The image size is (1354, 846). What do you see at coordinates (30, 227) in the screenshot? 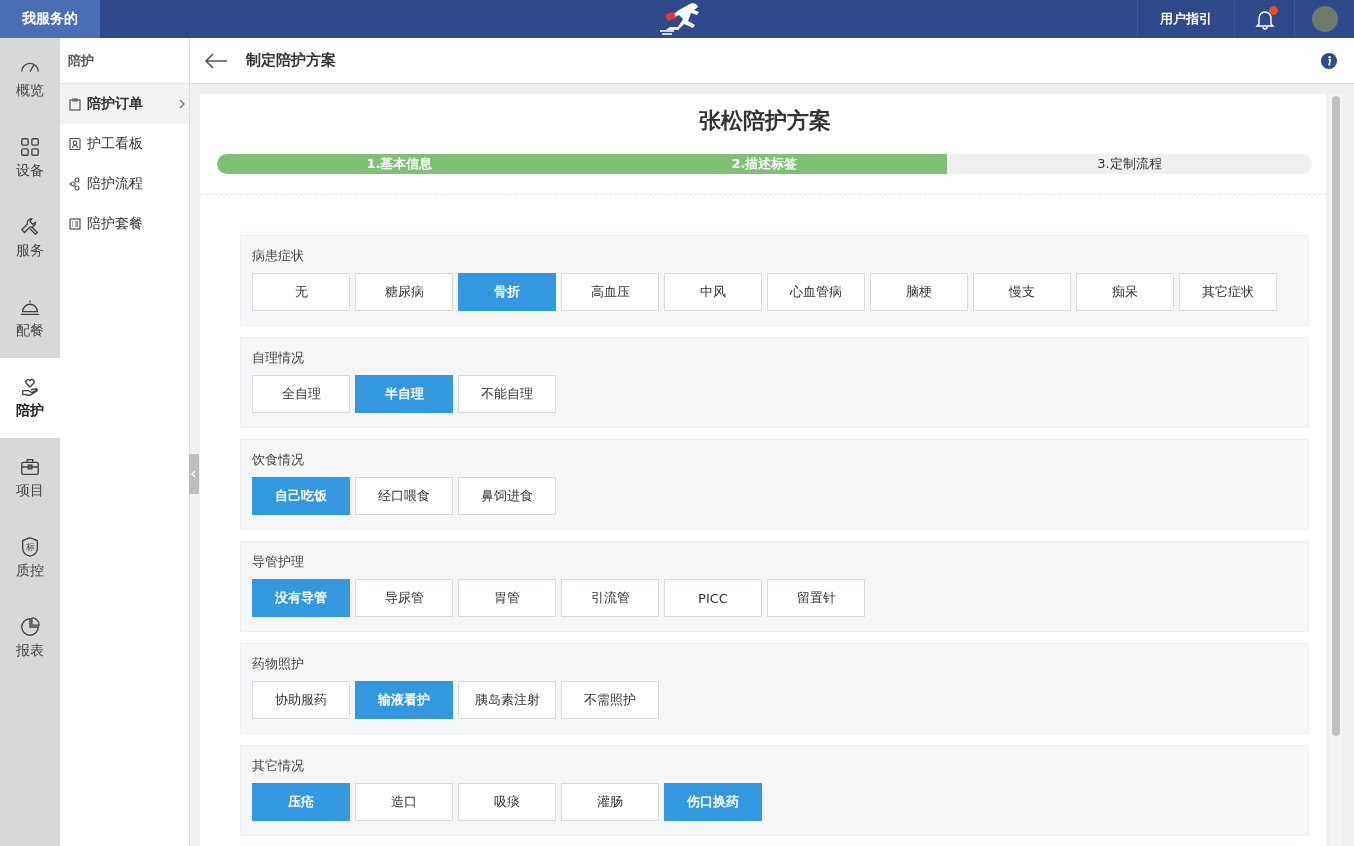
I see `wrench-icon` at bounding box center [30, 227].